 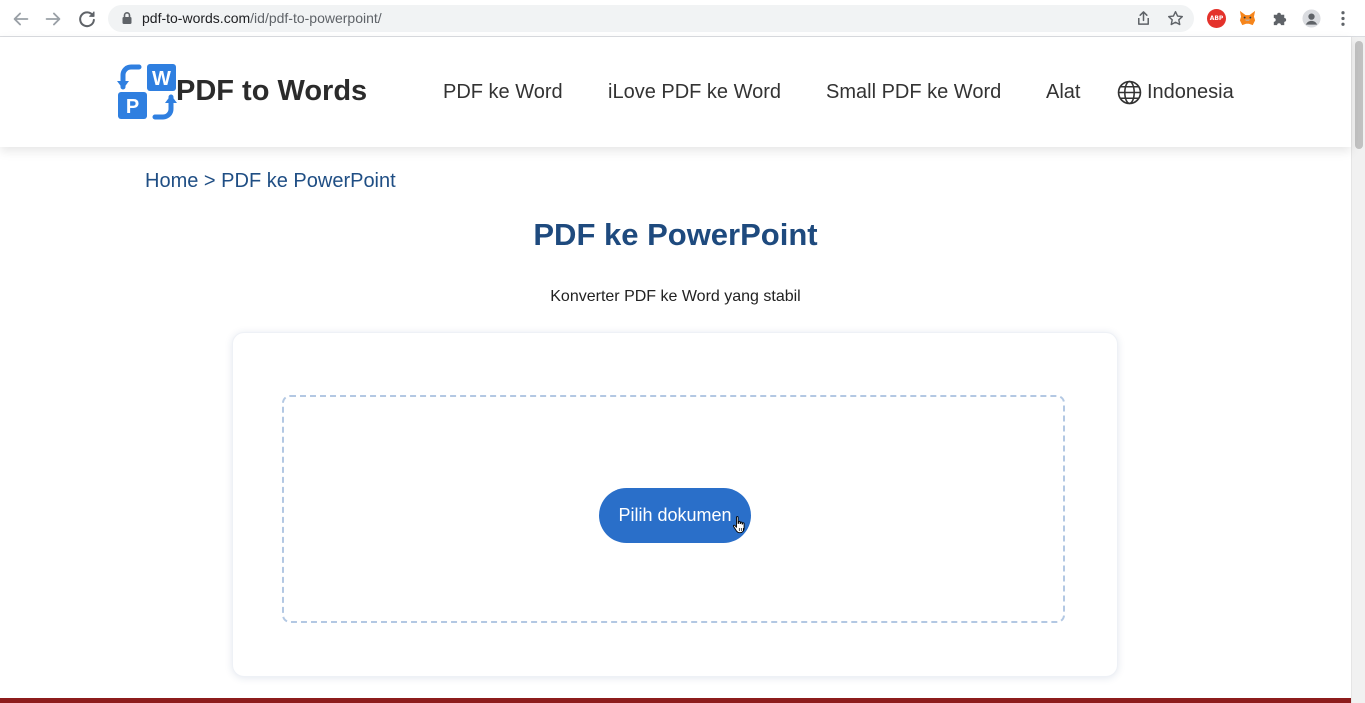 I want to click on nav-ilove-pdf-ke-word: iLove PDF ke Word, so click(x=694, y=92).